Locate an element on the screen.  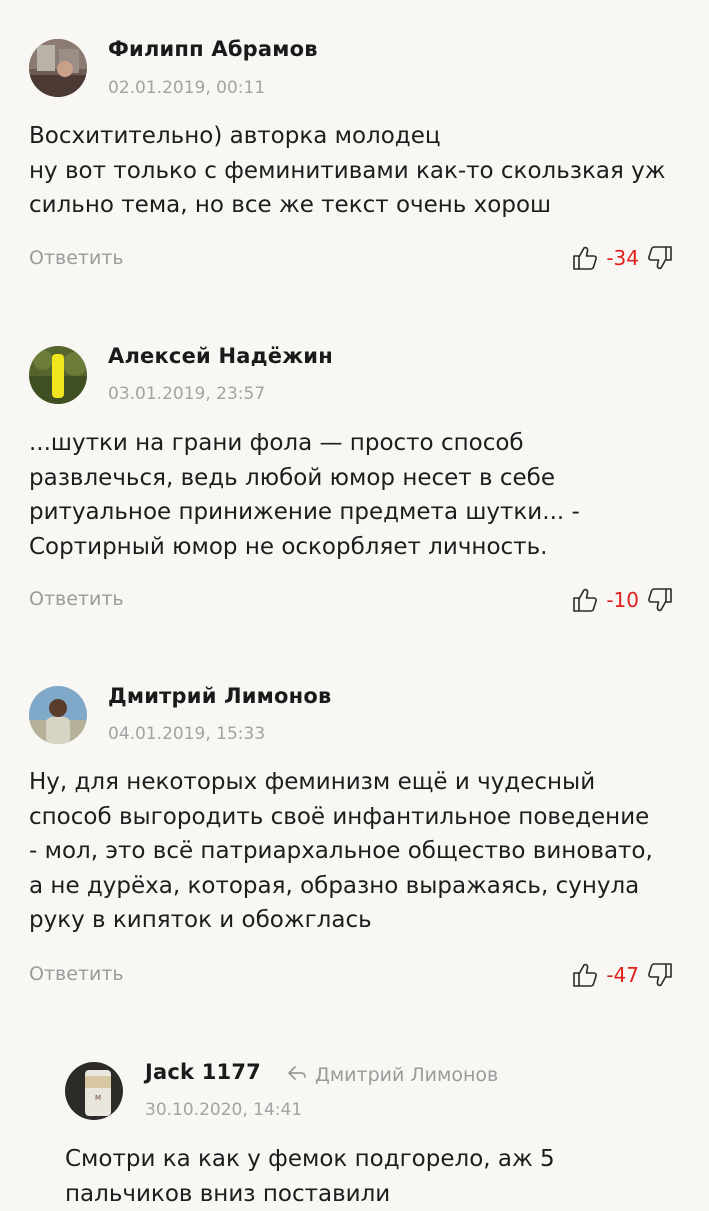
vote-score: -10 is located at coordinates (622, 600).